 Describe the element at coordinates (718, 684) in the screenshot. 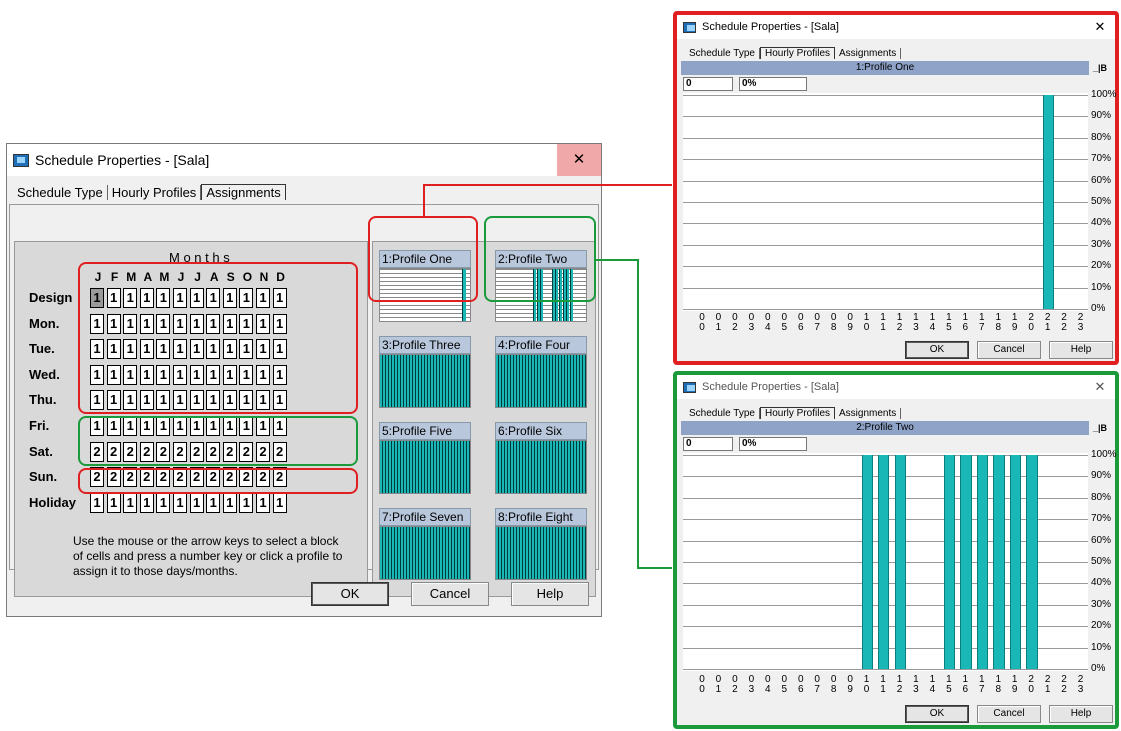

I see `x-tick-label: 01` at that location.